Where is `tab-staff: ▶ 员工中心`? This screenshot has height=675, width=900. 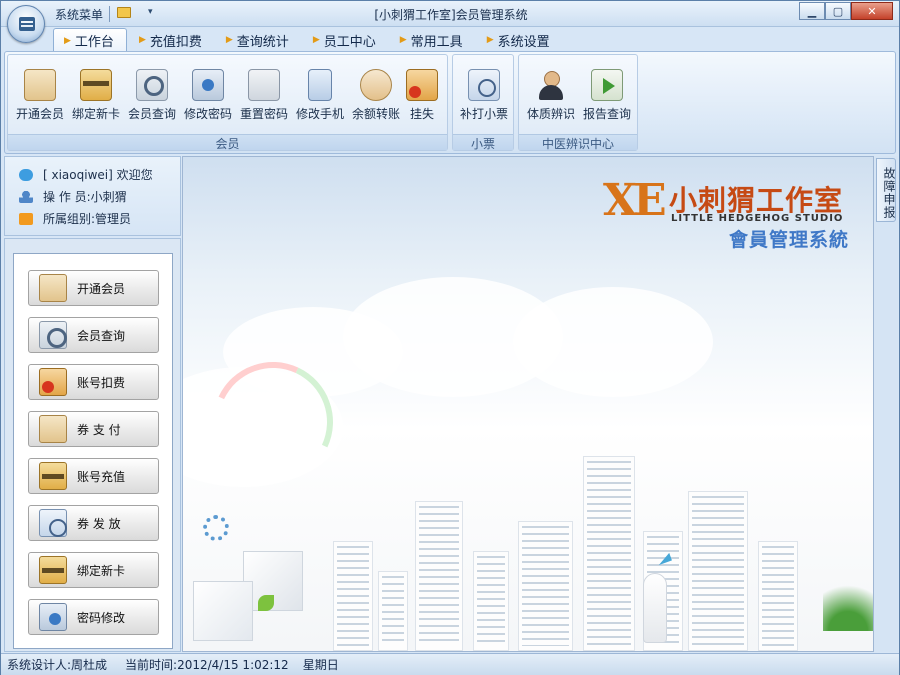
tab-staff: ▶ 员工中心 is located at coordinates (345, 40).